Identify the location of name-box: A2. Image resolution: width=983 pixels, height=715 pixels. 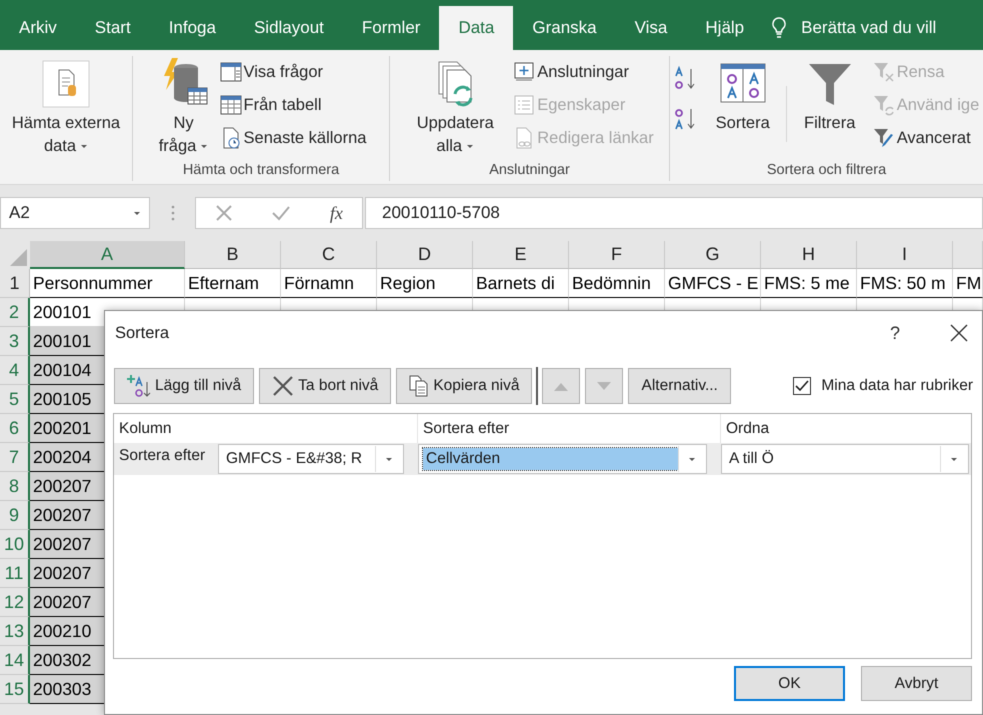
(75, 213).